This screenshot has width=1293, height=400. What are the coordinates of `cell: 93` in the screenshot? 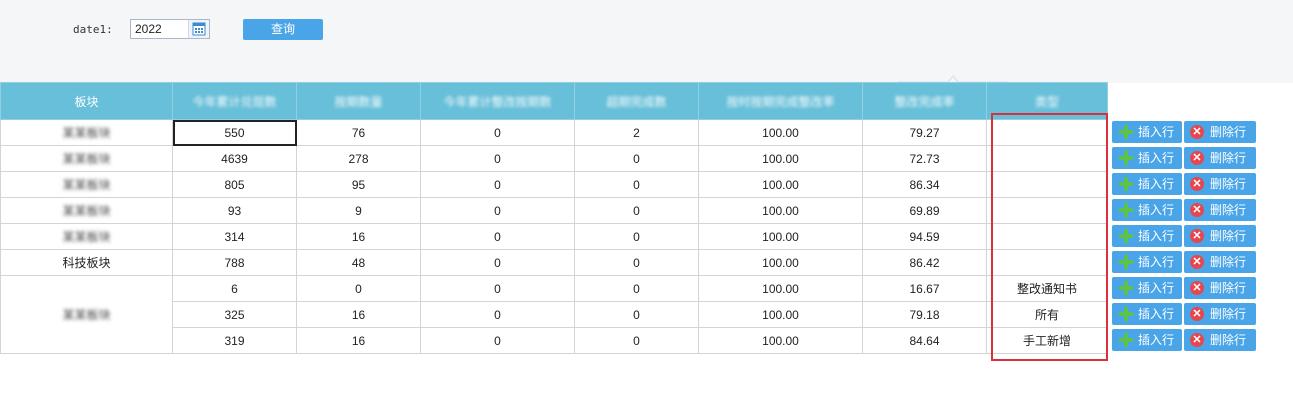 It's located at (234, 210).